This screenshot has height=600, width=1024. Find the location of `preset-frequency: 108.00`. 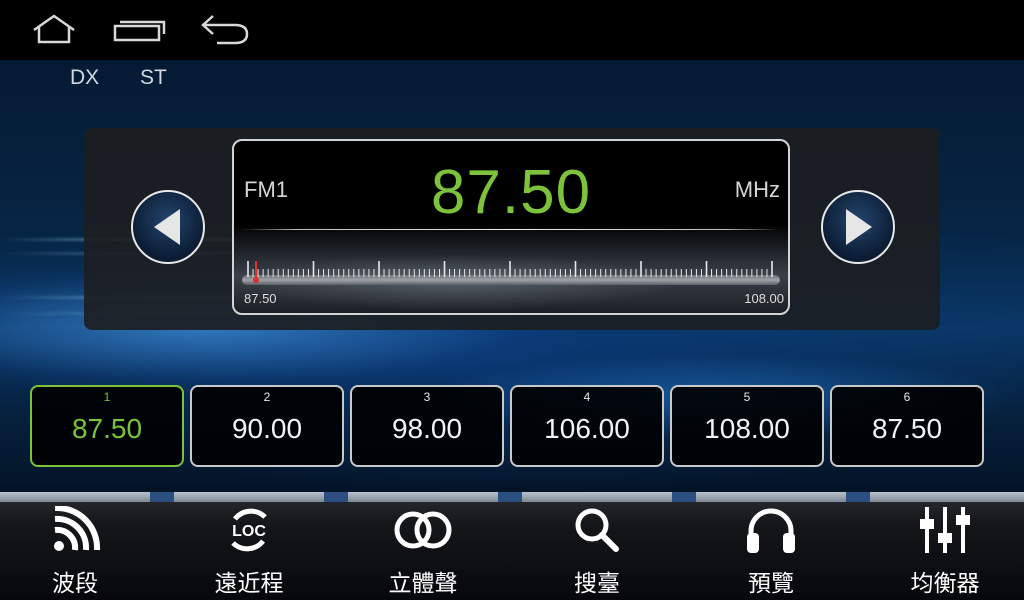

preset-frequency: 108.00 is located at coordinates (747, 428).